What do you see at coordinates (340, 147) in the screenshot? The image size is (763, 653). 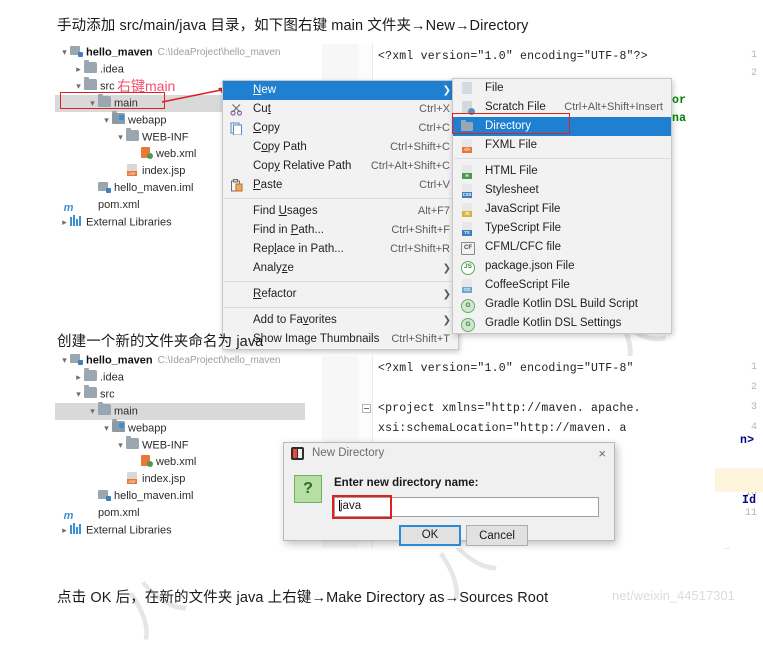 I see `menu-item: Copy Path Ctrl+Shift+C` at bounding box center [340, 147].